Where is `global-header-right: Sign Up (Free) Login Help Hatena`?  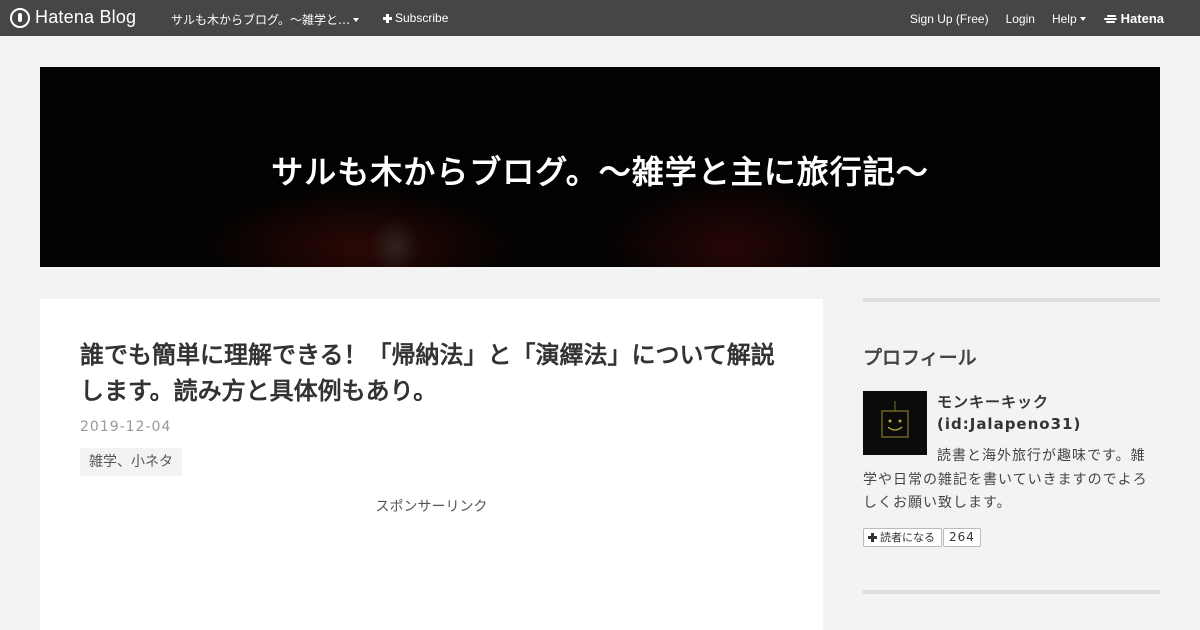
global-header-right: Sign Up (Free) Login Help Hatena is located at coordinates (1028, 18).